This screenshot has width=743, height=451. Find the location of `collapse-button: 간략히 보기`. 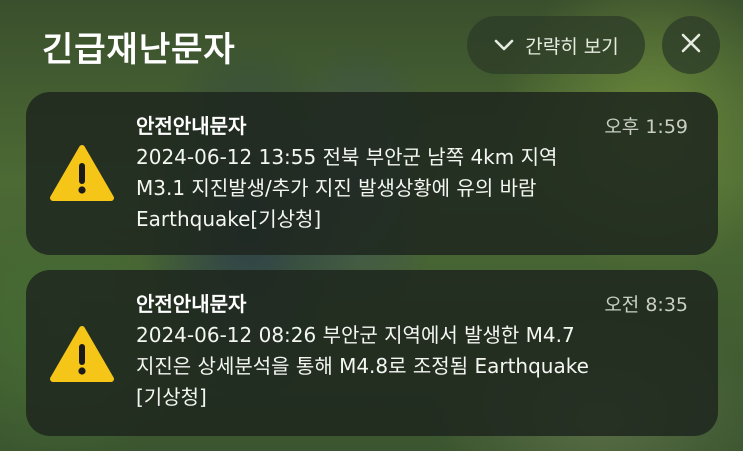

collapse-button: 간략히 보기 is located at coordinates (556, 45).